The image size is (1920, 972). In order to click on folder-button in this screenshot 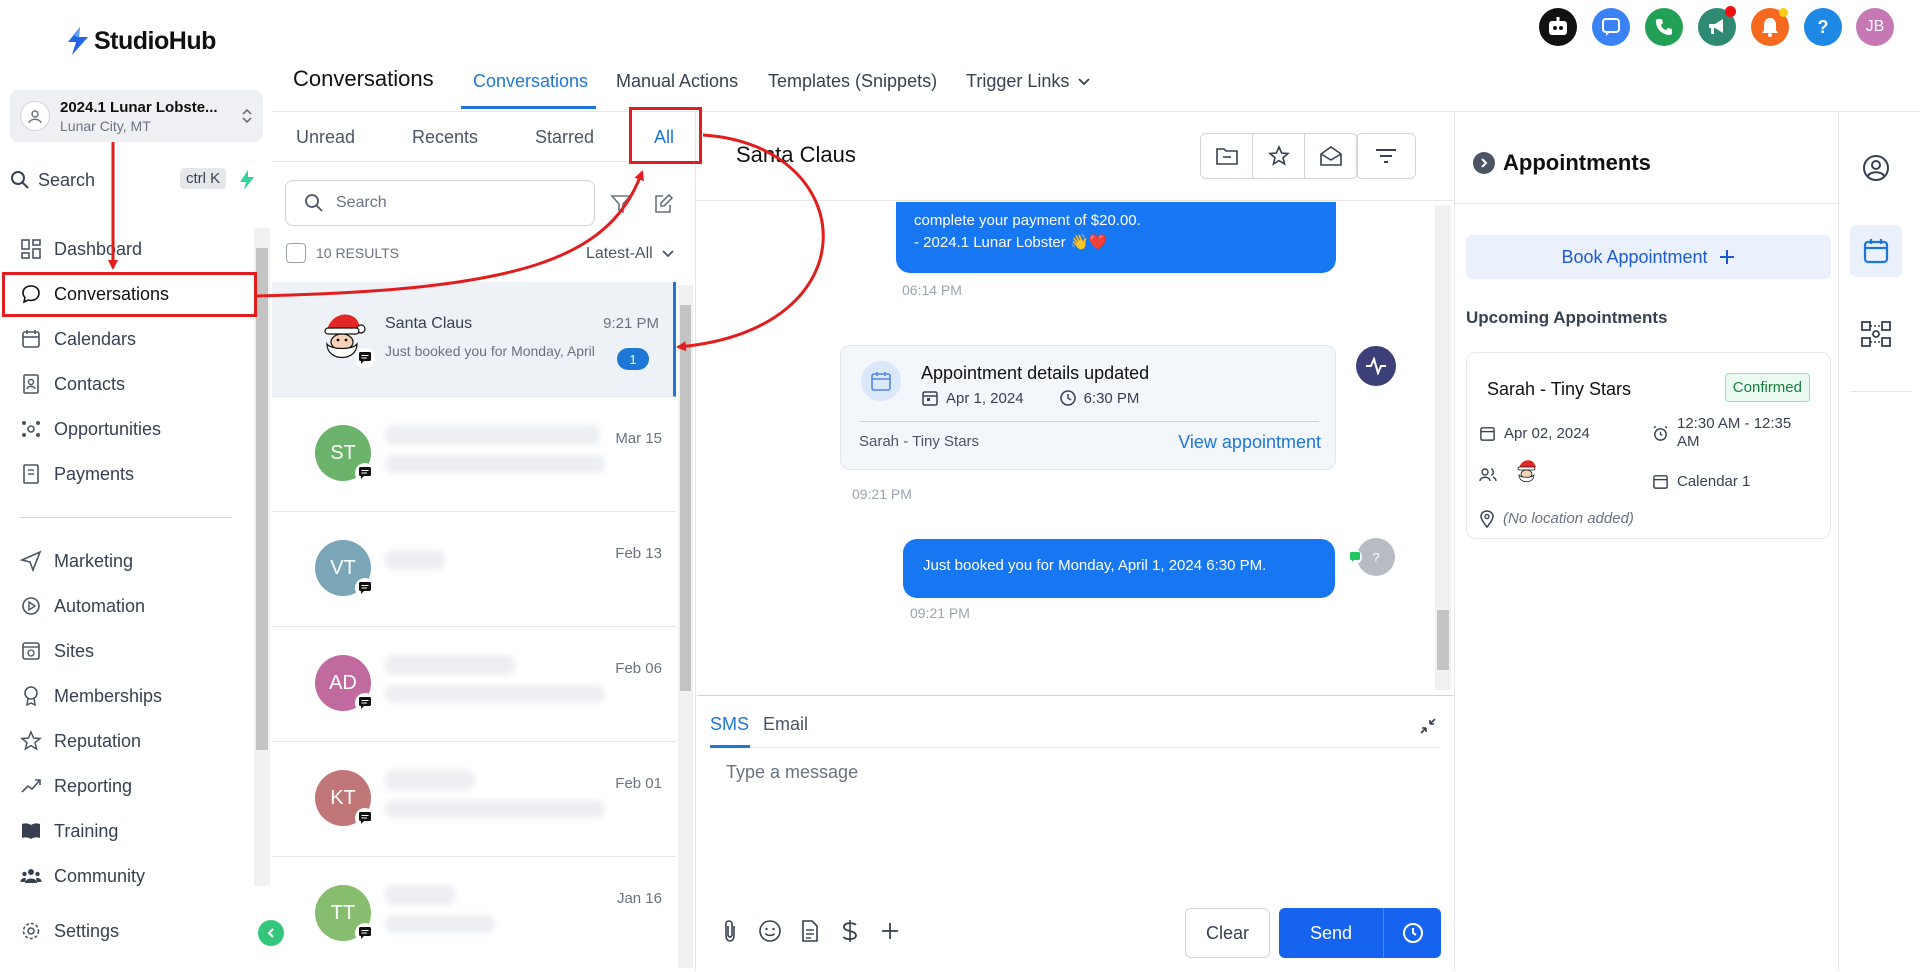, I will do `click(1227, 156)`.